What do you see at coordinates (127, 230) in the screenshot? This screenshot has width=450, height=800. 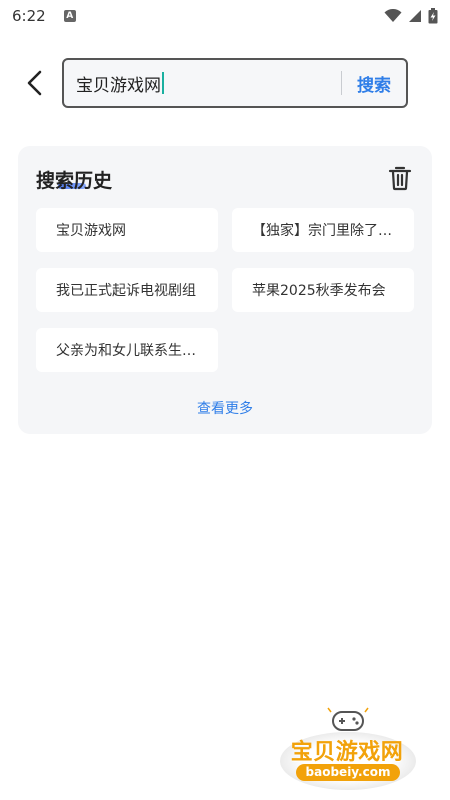 I see `history-item: 宝贝游戏网` at bounding box center [127, 230].